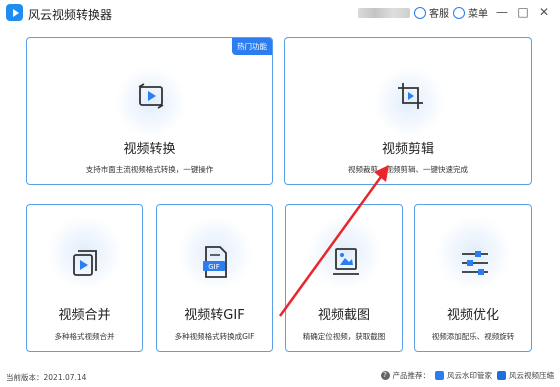  Describe the element at coordinates (531, 375) in the screenshot. I see `product-link-compress: 风云视频压缩` at that location.